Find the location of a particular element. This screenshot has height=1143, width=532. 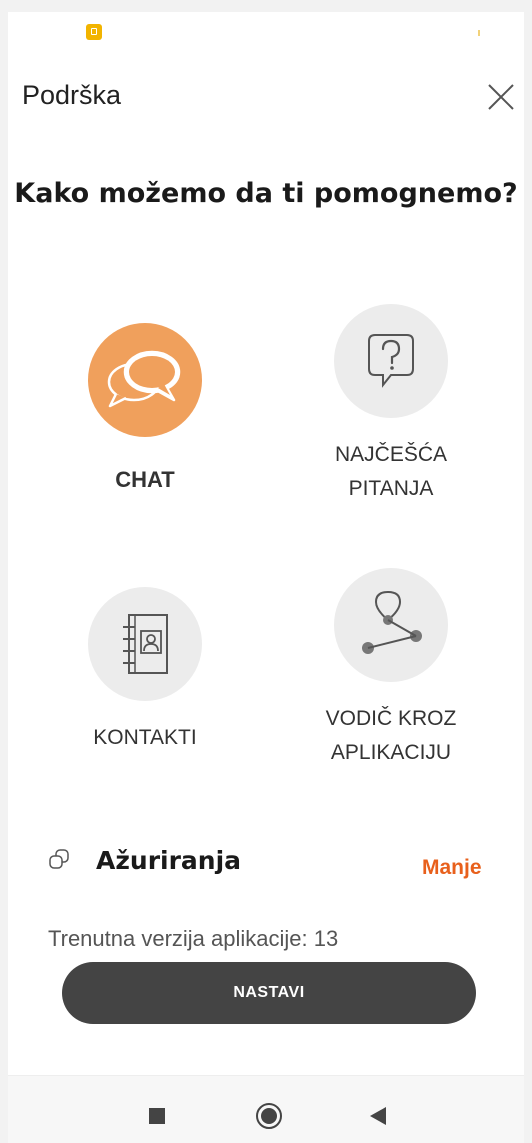

updates-toggle-link: Manje is located at coordinates (452, 868).